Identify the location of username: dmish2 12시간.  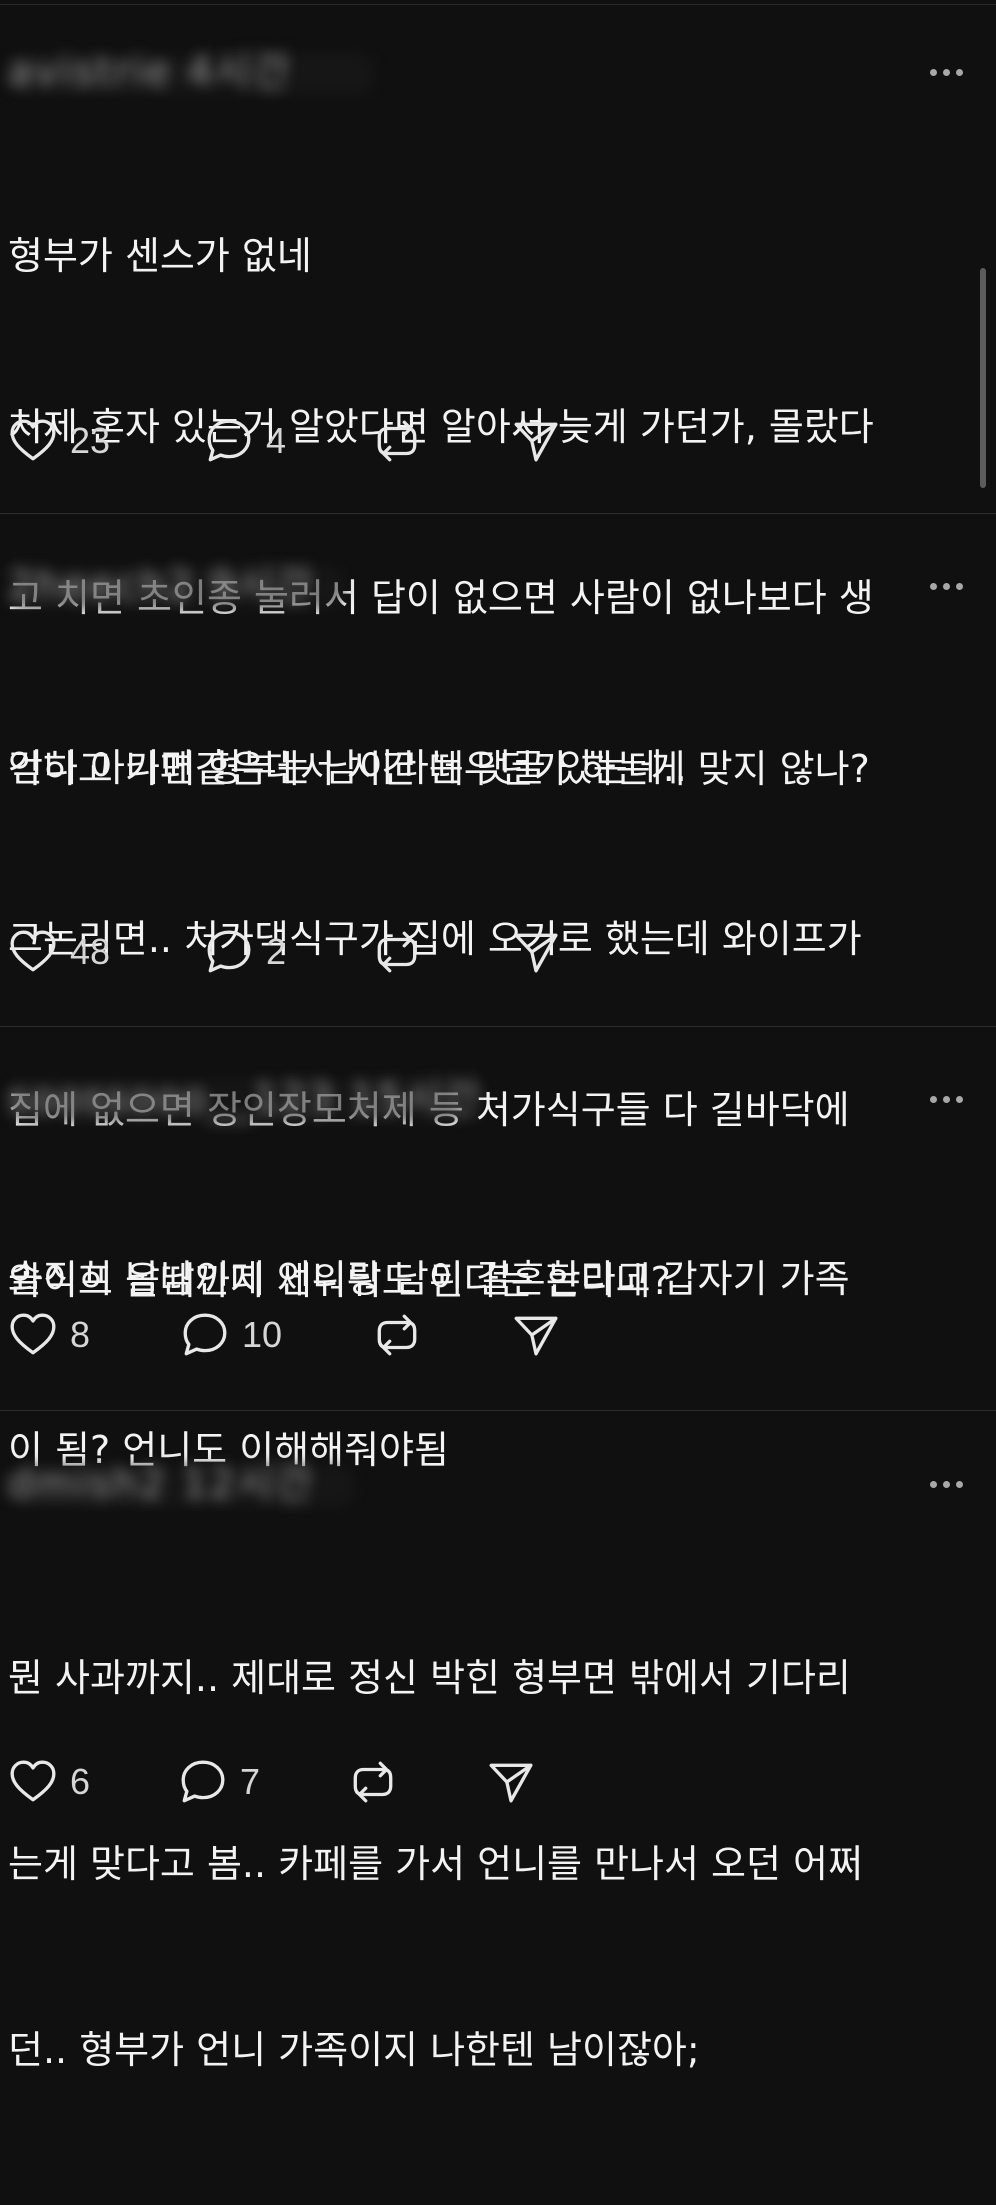
(161, 1484).